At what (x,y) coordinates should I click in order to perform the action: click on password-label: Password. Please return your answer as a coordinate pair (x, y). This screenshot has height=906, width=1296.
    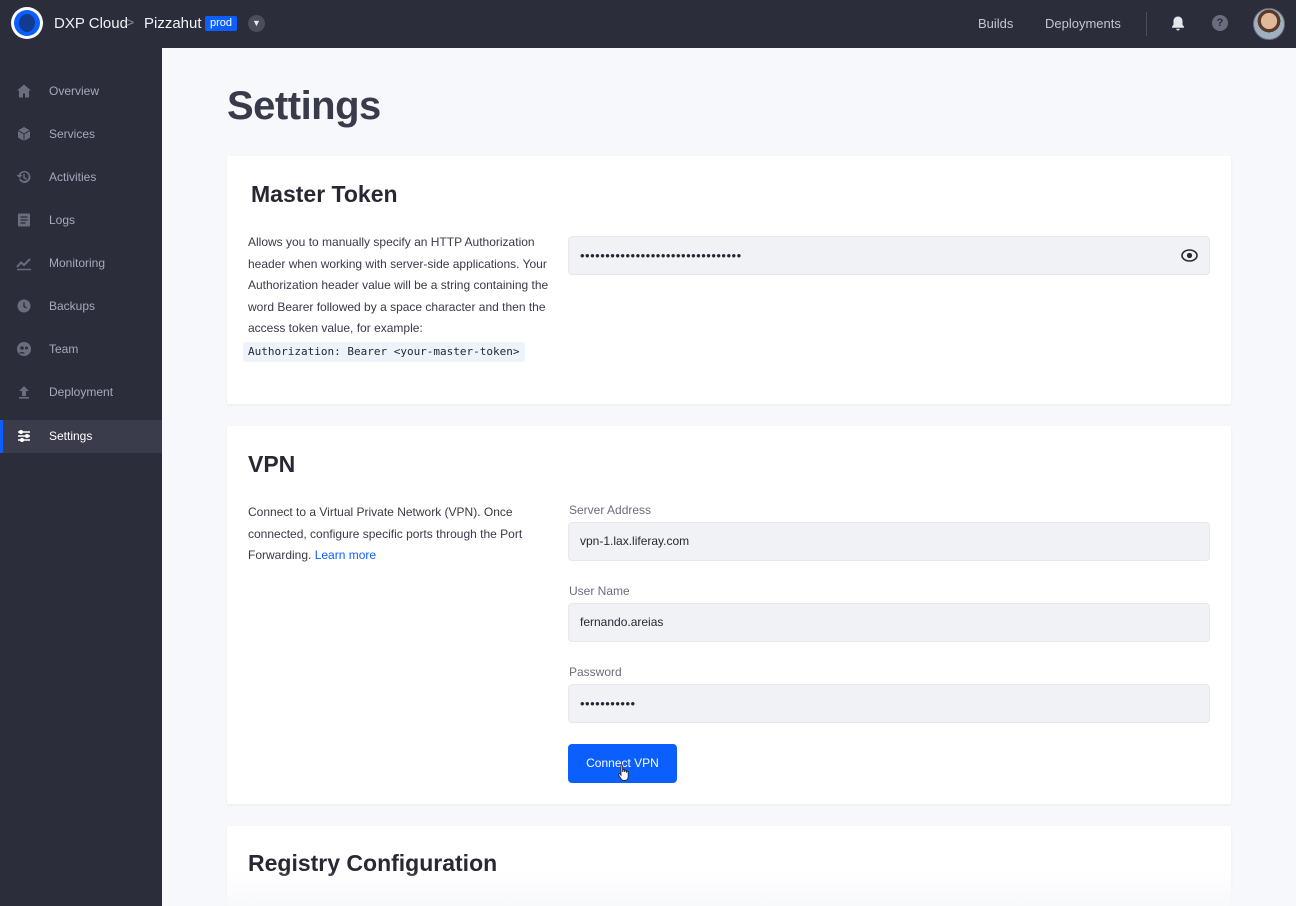
    Looking at the image, I should click on (595, 672).